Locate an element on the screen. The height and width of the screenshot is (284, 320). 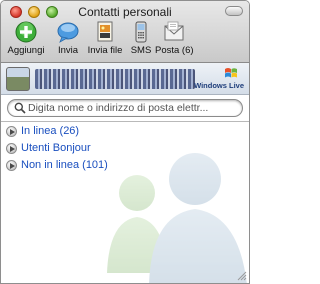
divider is located at coordinates (125, 121).